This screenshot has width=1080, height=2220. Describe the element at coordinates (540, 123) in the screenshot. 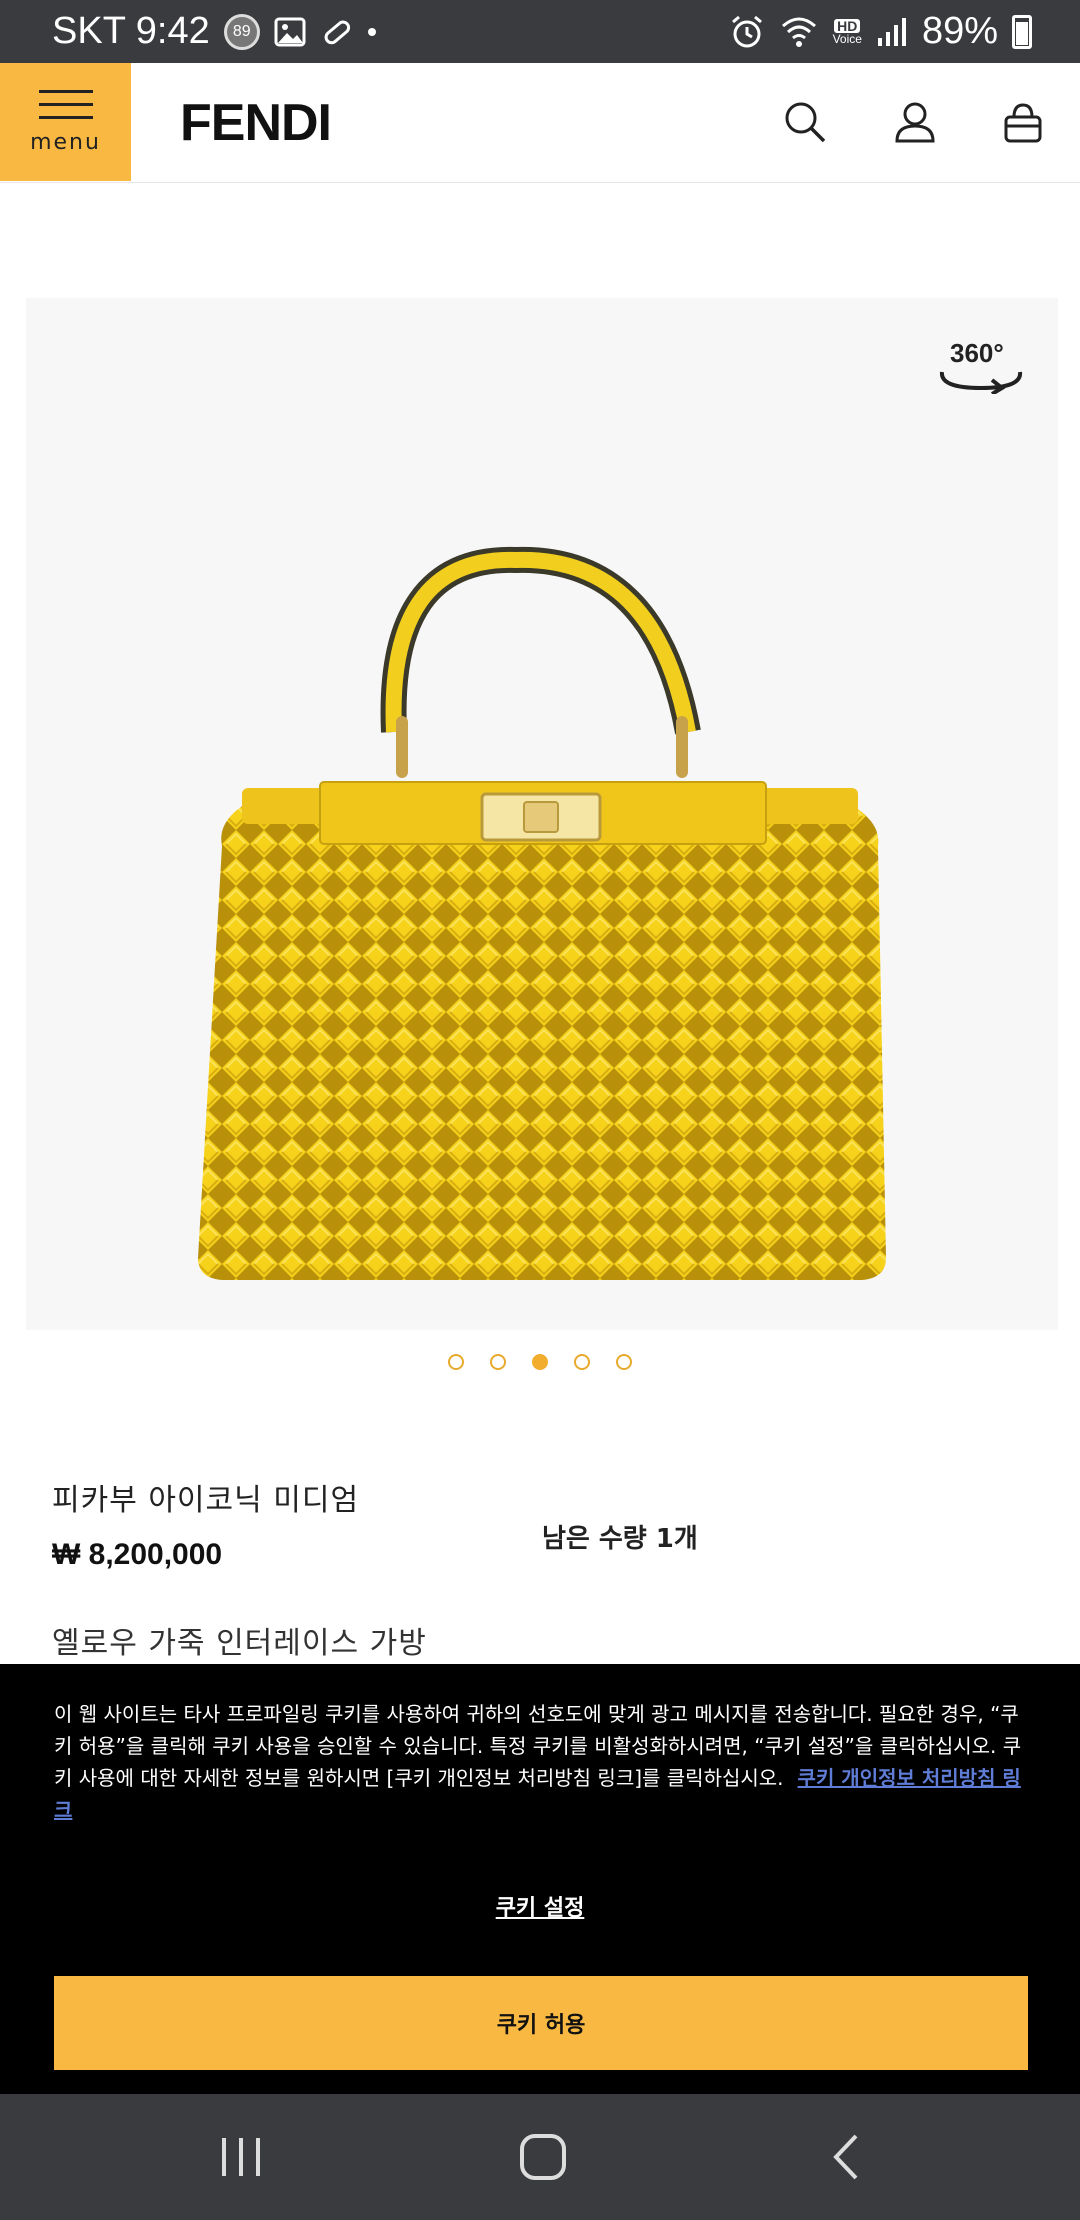

I see `site-header: menu FENDI` at that location.